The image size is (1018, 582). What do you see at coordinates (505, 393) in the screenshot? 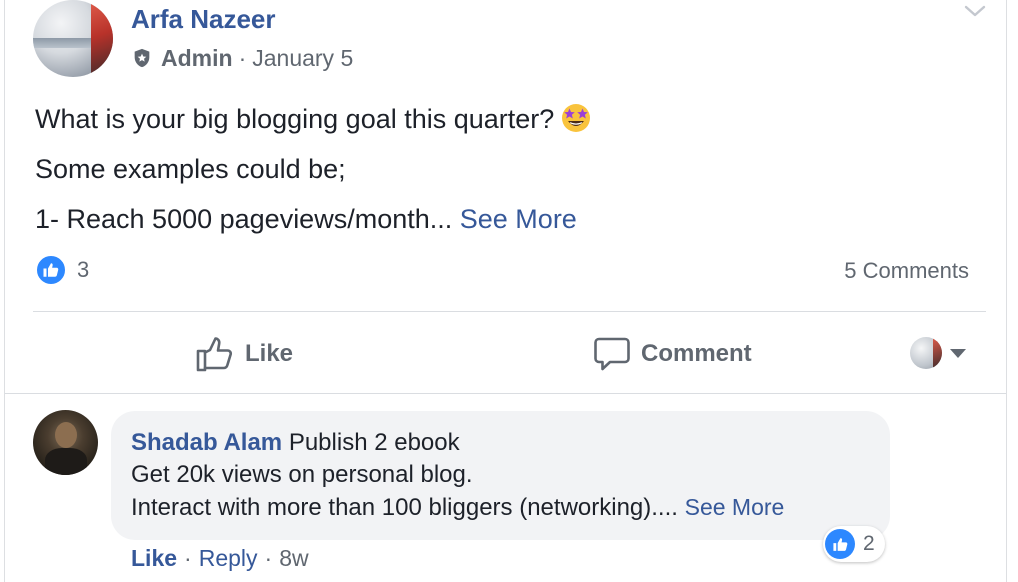
I see `section-divider` at bounding box center [505, 393].